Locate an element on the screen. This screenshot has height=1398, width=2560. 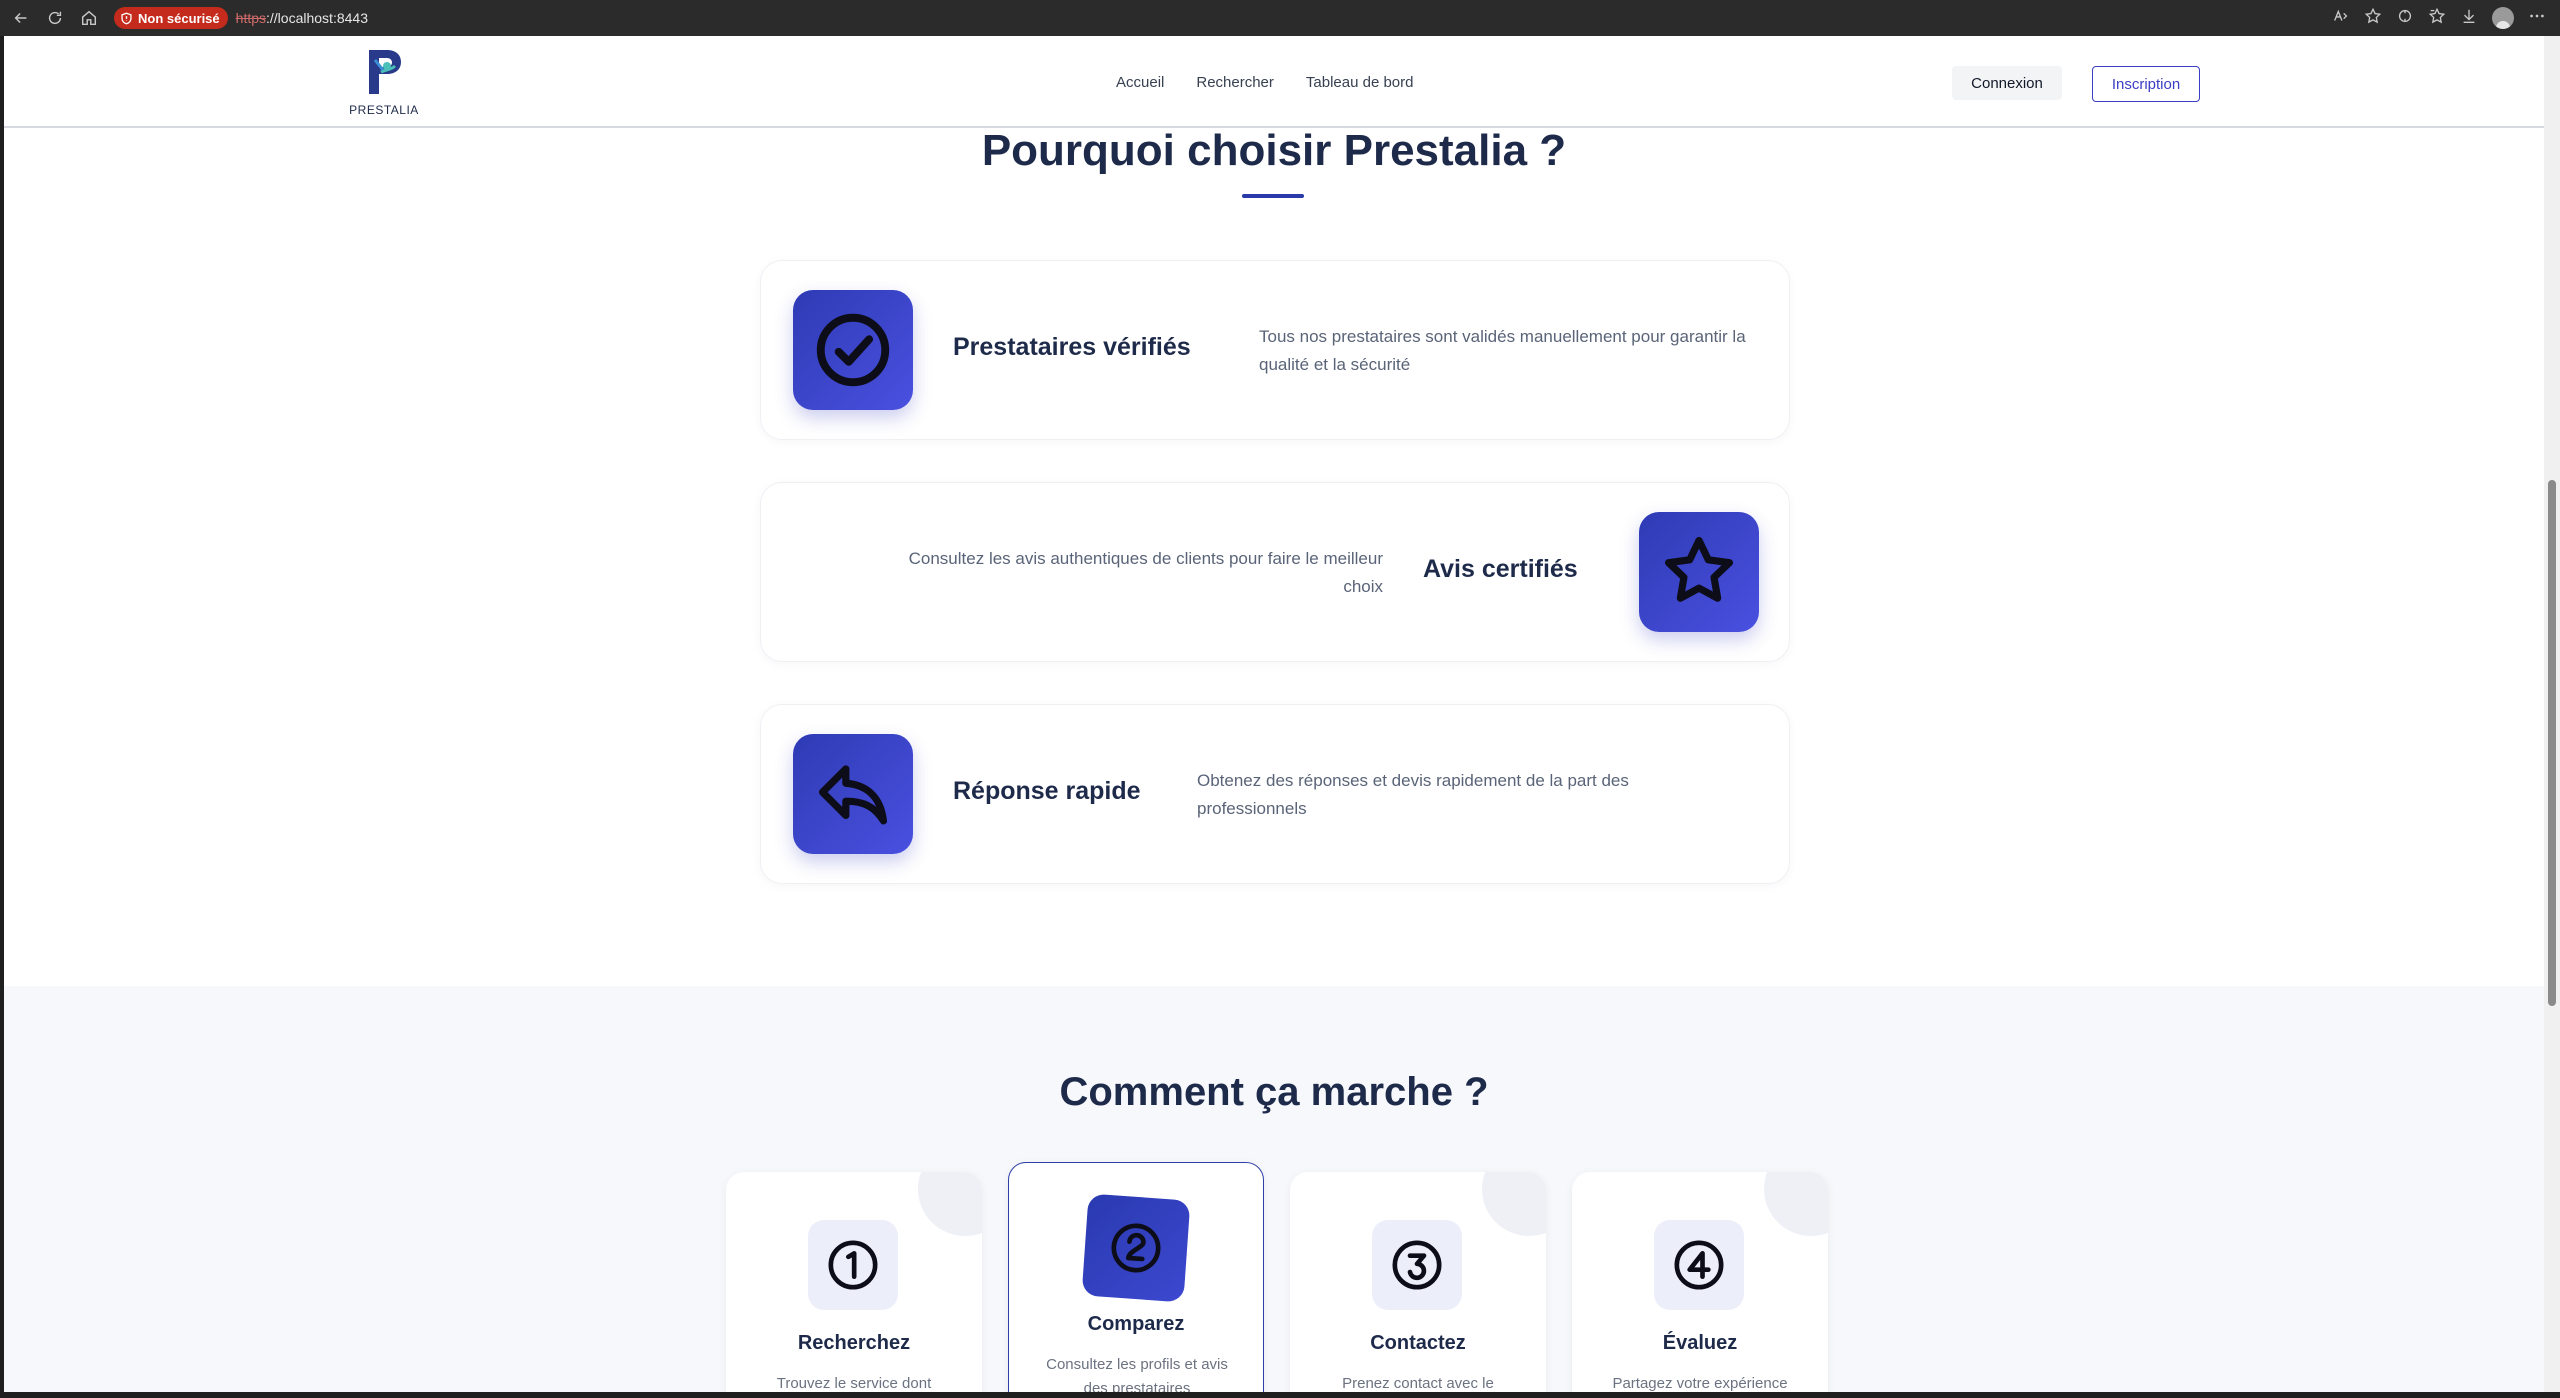
profile-avatar is located at coordinates (2503, 18).